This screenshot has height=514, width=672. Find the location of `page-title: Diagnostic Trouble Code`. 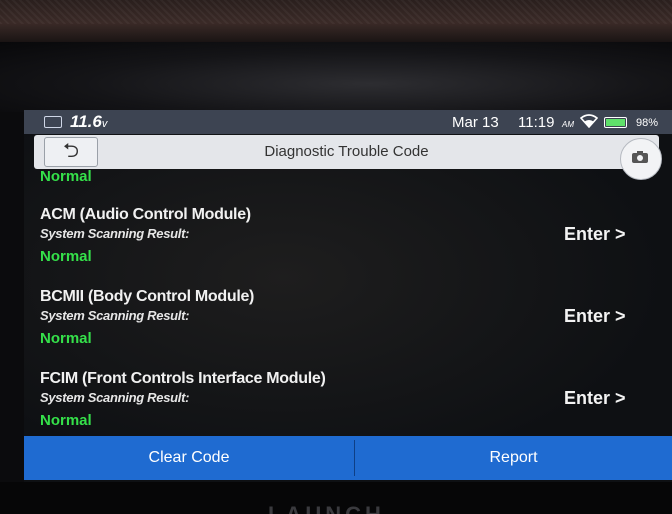

page-title: Diagnostic Trouble Code is located at coordinates (346, 151).